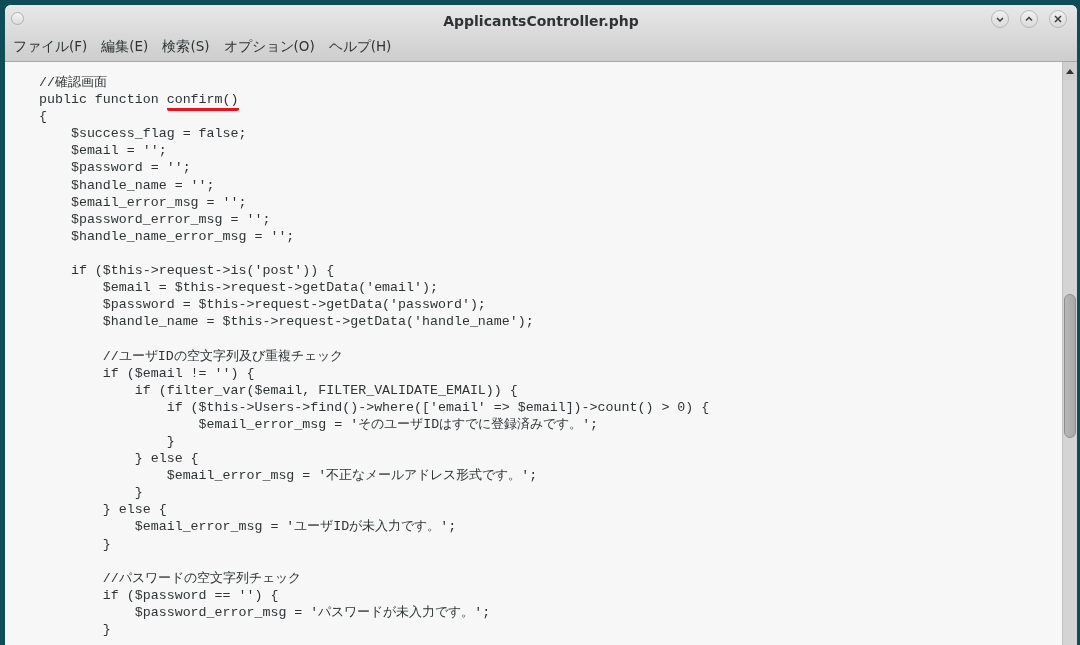 Image resolution: width=1080 pixels, height=645 pixels. Describe the element at coordinates (201, 578) in the screenshot. I see `code-line: //パスワードの空文字列チェック` at that location.